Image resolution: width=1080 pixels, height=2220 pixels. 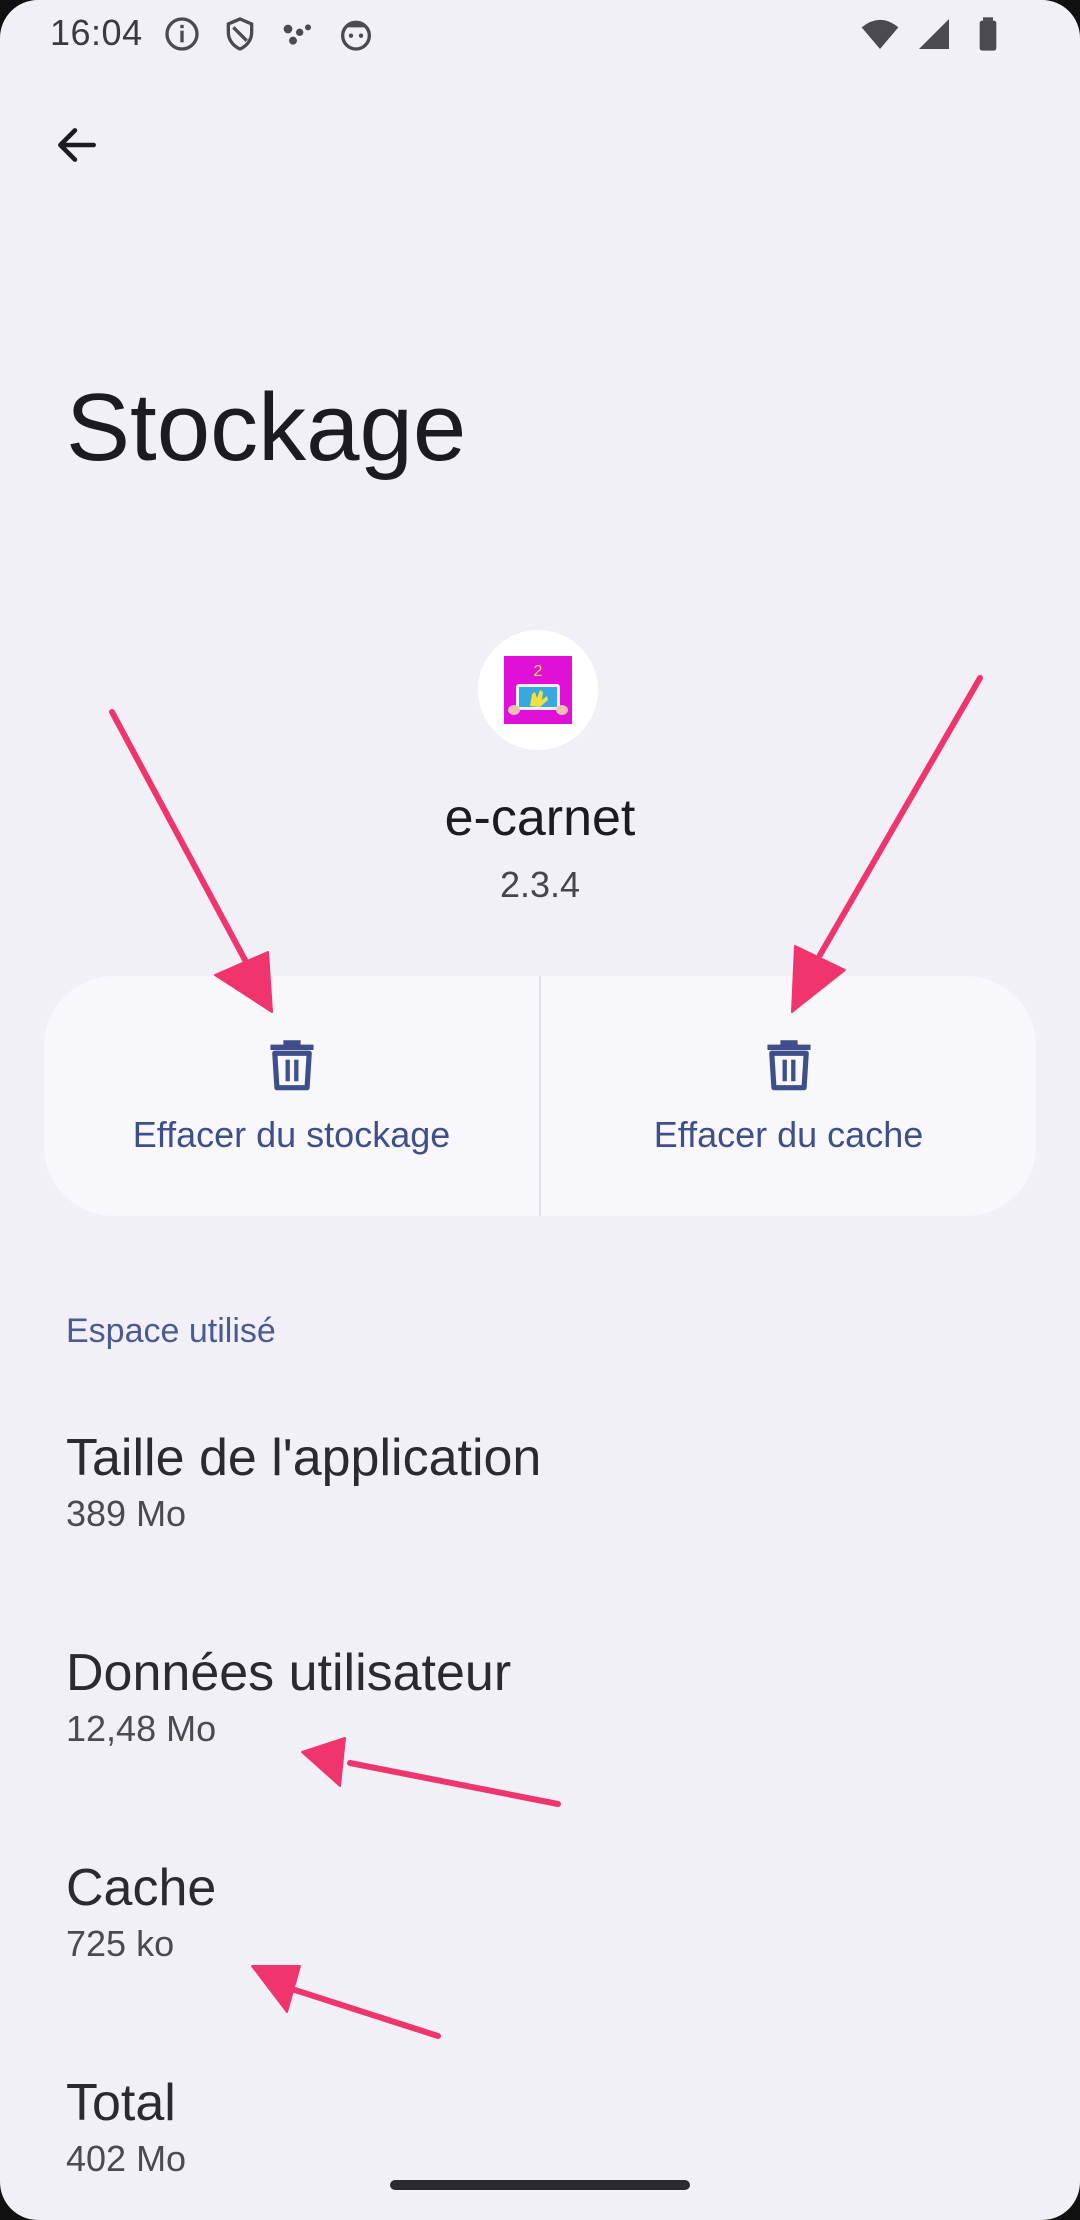 What do you see at coordinates (126, 2159) in the screenshot?
I see `row-value: 402 Mo` at bounding box center [126, 2159].